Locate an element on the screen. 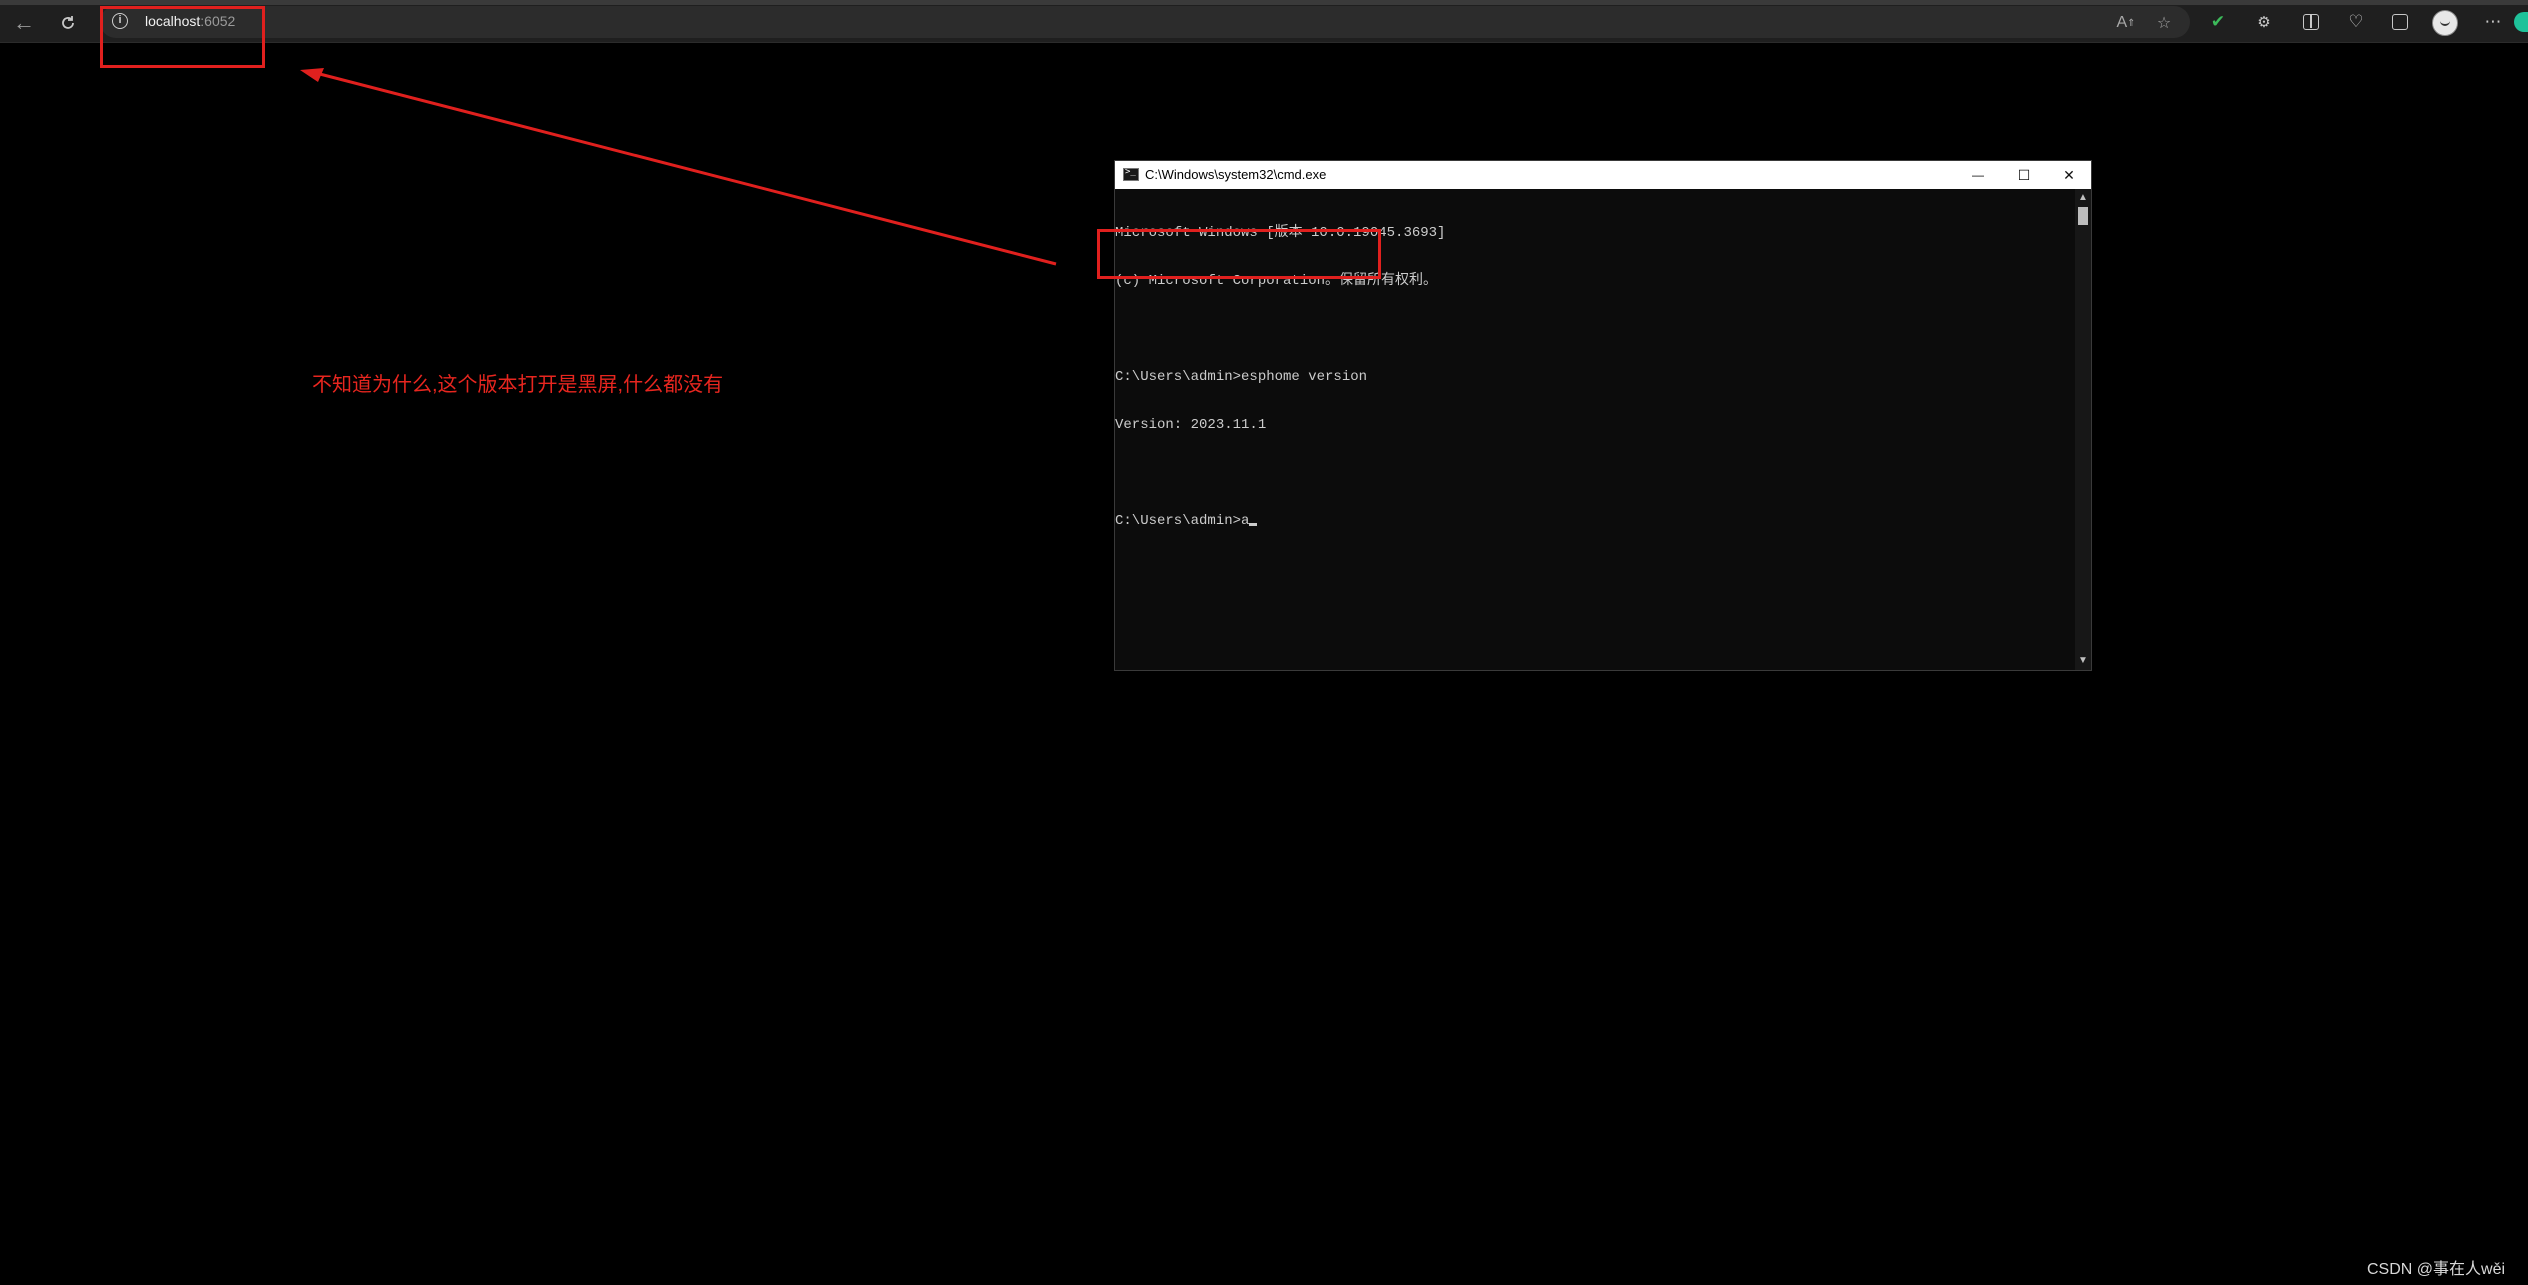 Image resolution: width=2528 pixels, height=1285 pixels. refresh-icon is located at coordinates (68, 22).